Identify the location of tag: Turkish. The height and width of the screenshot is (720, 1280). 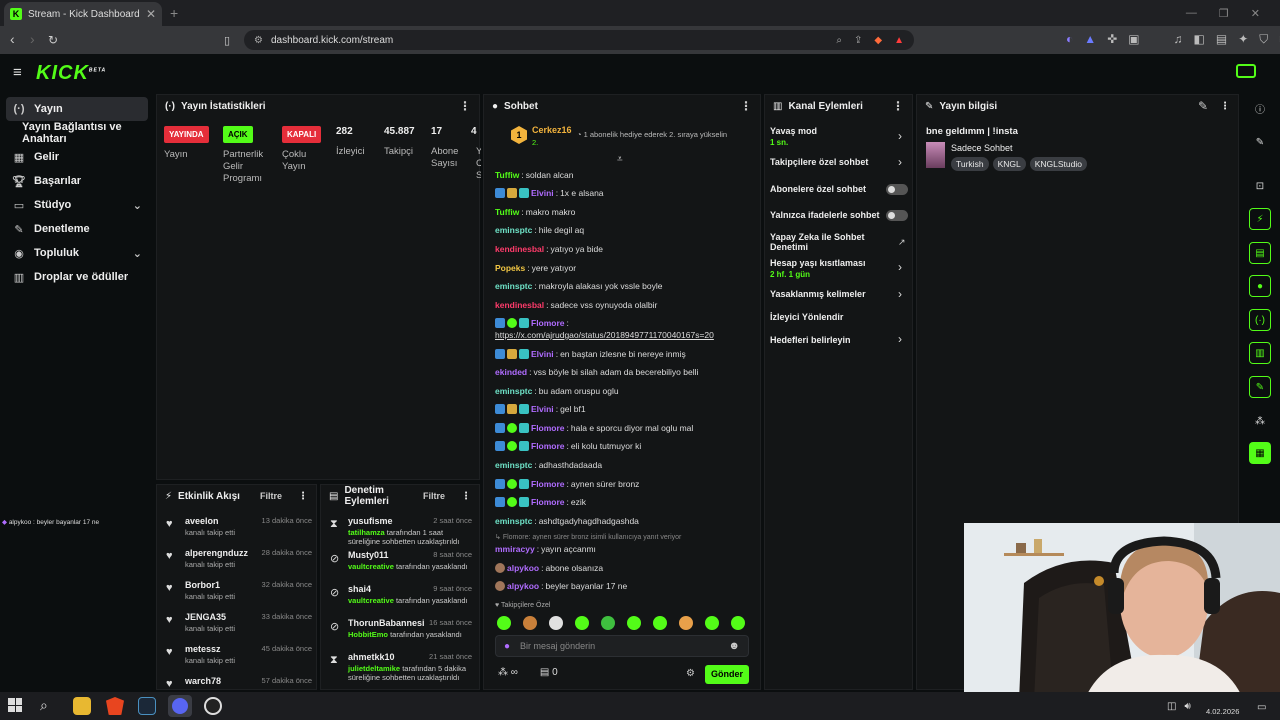
(970, 164).